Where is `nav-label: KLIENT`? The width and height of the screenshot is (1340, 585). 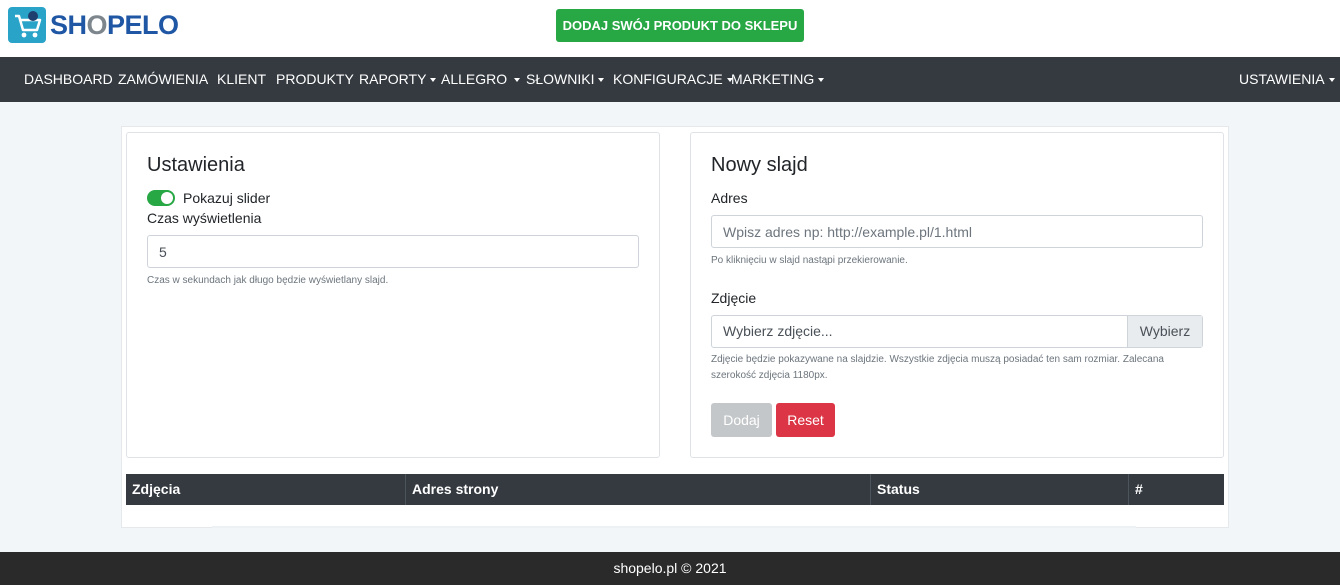 nav-label: KLIENT is located at coordinates (242, 79).